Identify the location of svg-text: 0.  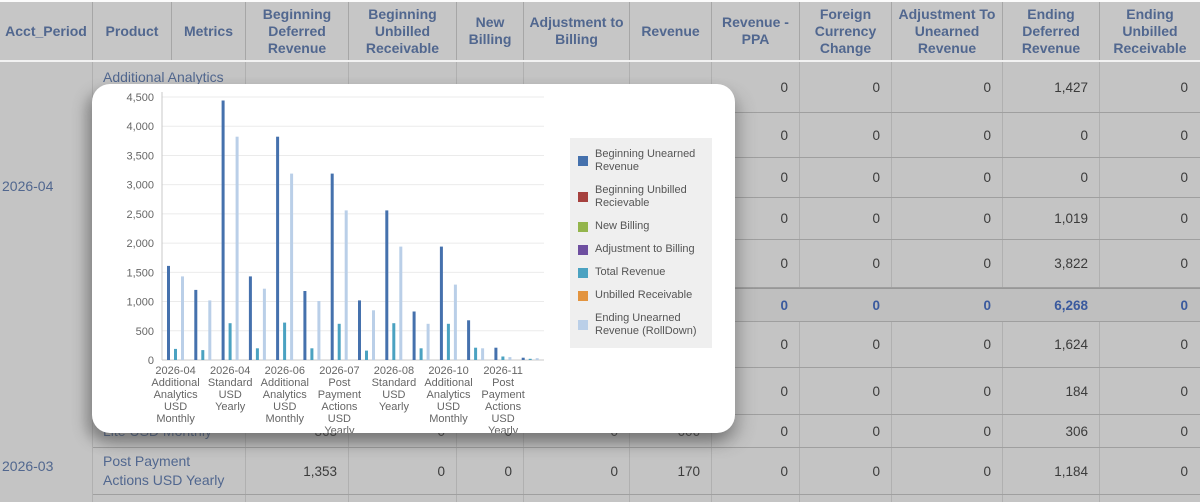
(151, 361).